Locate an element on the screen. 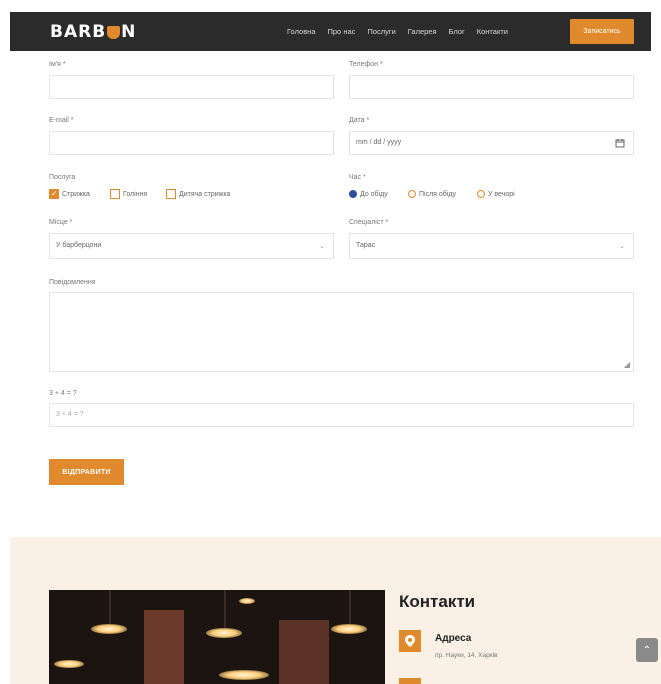 The height and width of the screenshot is (684, 661). specialist-label: Спеціаліст * is located at coordinates (369, 222).